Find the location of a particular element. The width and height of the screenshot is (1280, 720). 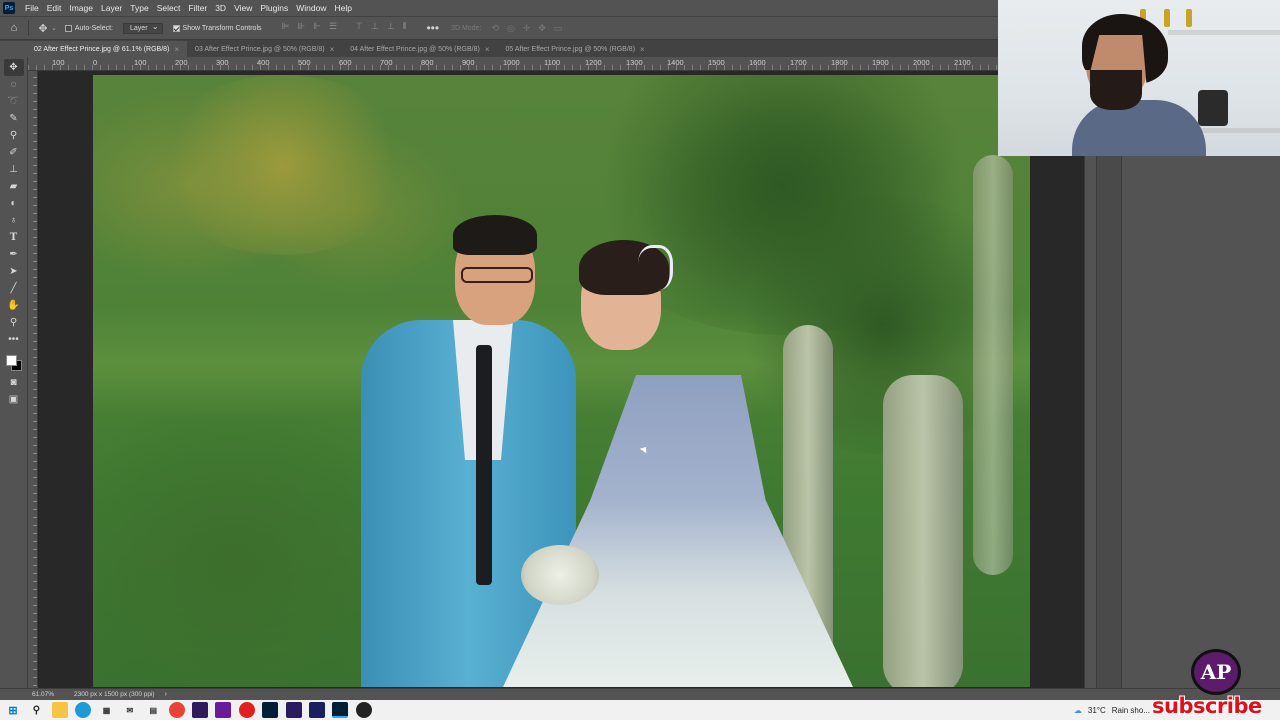

chrome-icon is located at coordinates (176, 710).